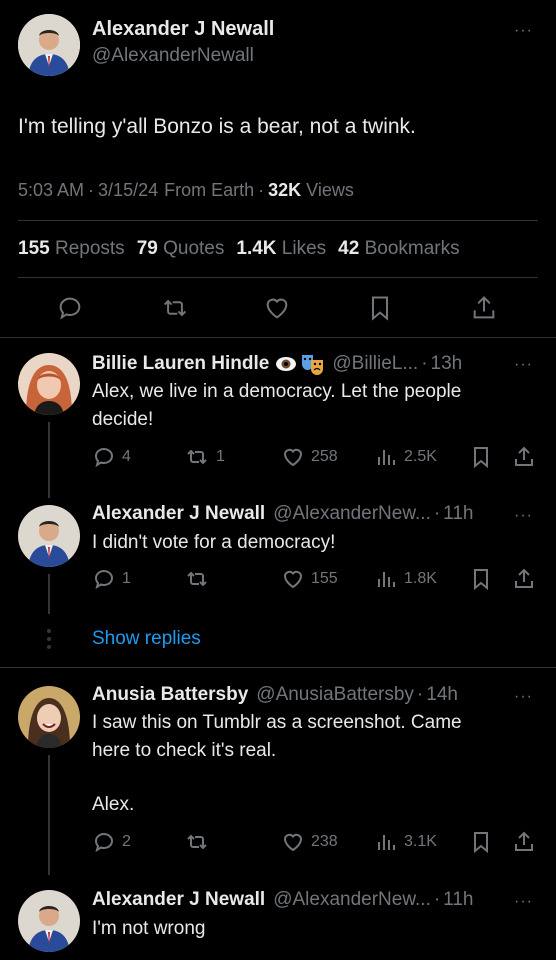  I want to click on repost-button: 1, so click(204, 457).